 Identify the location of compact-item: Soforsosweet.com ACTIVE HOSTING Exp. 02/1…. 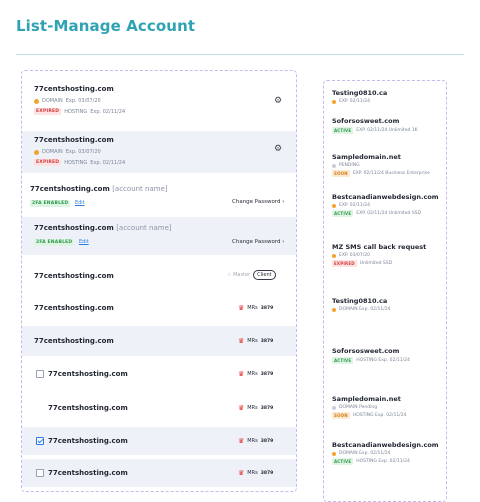
(388, 355).